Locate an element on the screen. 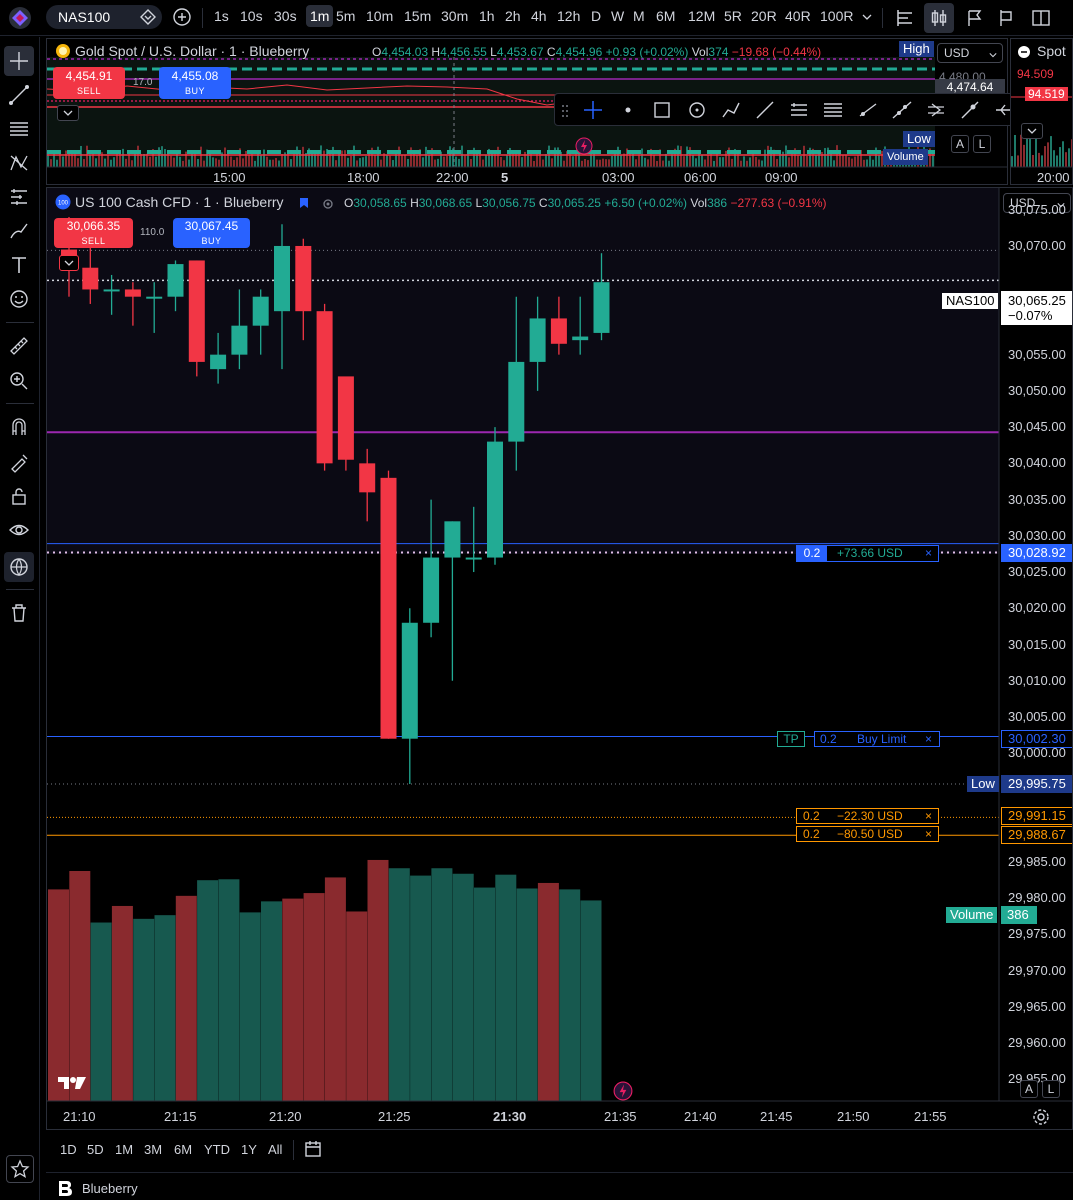 This screenshot has width=1073, height=1200. flag-icon is located at coordinates (1007, 18).